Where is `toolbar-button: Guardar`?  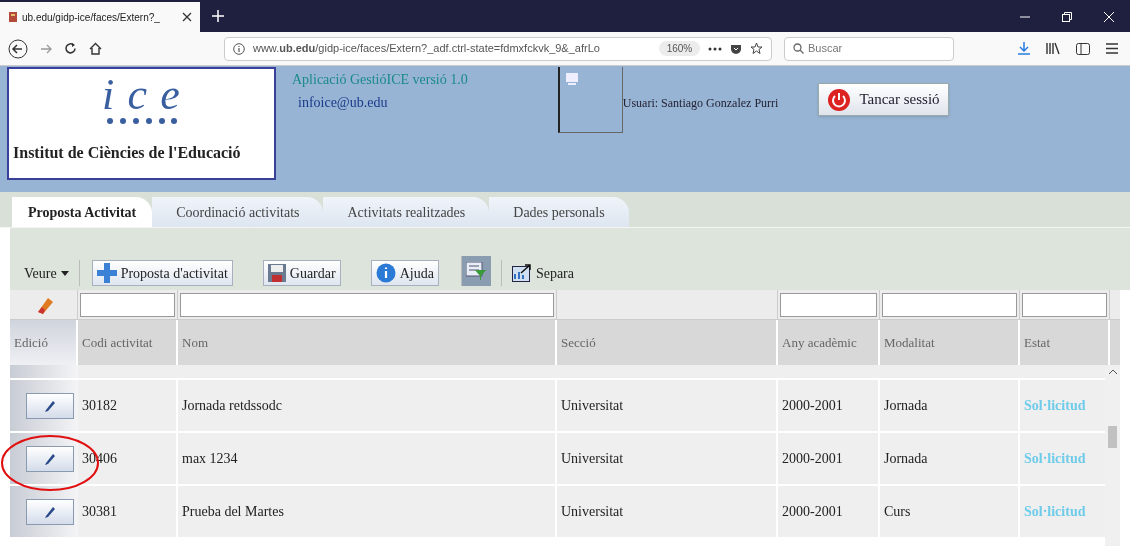 toolbar-button: Guardar is located at coordinates (301, 273).